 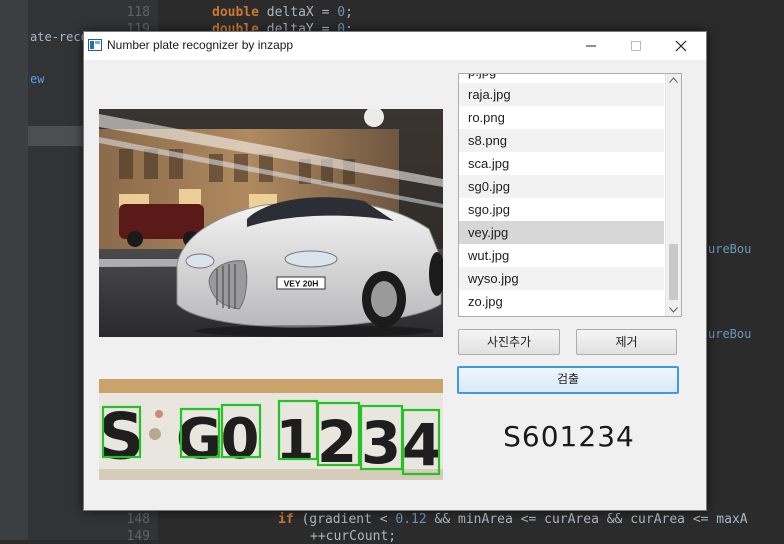 I want to click on recognition-result: S601234, so click(x=569, y=436).